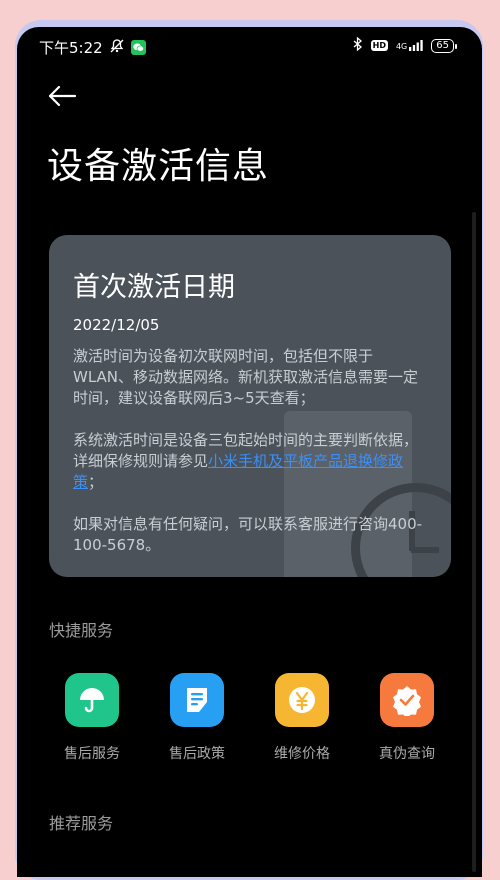 The height and width of the screenshot is (880, 500). What do you see at coordinates (81, 630) in the screenshot?
I see `quick-services-heading: 快捷服务` at bounding box center [81, 630].